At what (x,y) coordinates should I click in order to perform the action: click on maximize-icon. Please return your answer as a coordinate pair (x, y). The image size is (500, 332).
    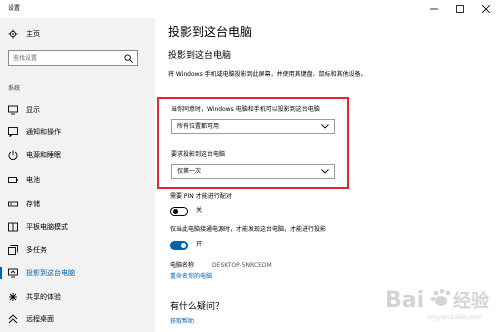
    Looking at the image, I should click on (460, 9).